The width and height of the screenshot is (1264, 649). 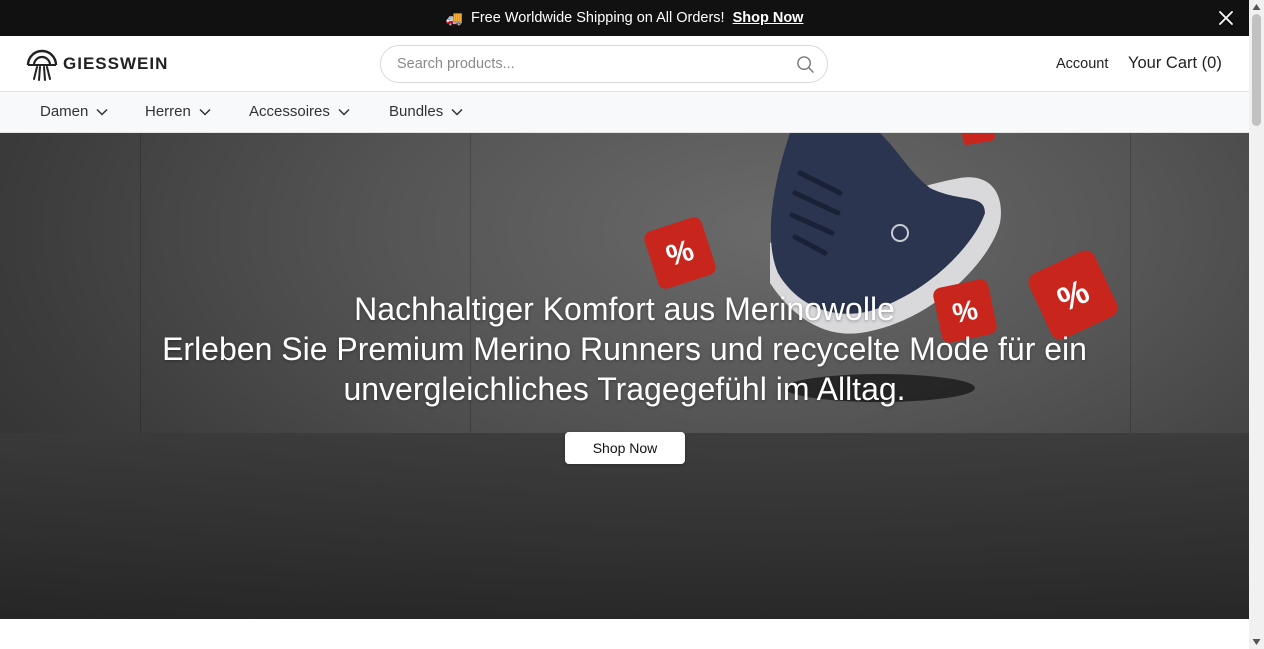 I want to click on search-box, so click(x=604, y=64).